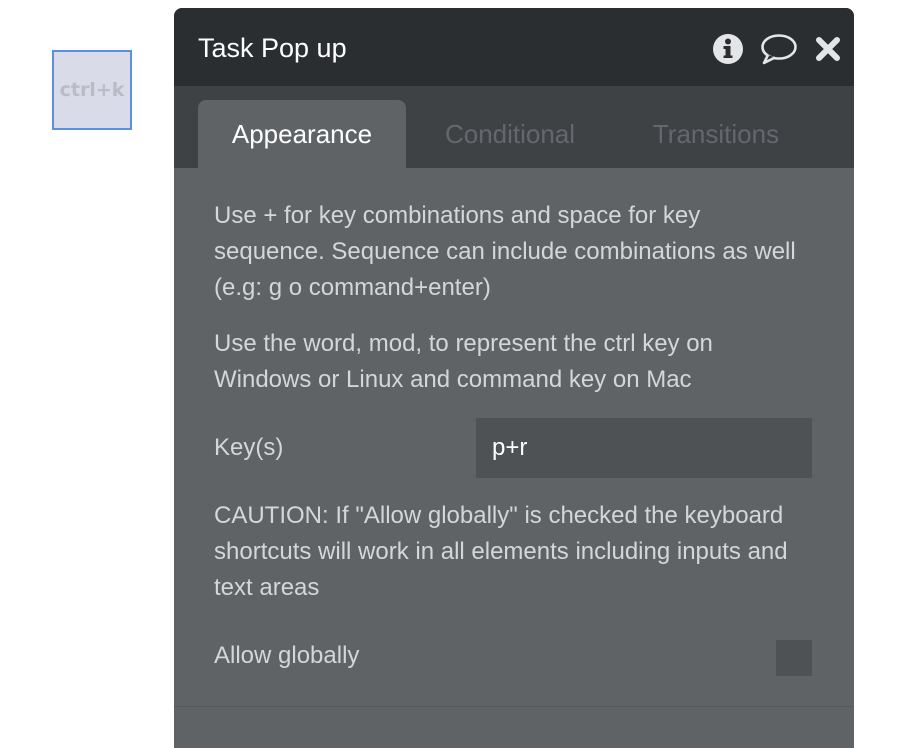 The width and height of the screenshot is (904, 748). Describe the element at coordinates (249, 447) in the screenshot. I see `keys-label: Key(s)` at that location.